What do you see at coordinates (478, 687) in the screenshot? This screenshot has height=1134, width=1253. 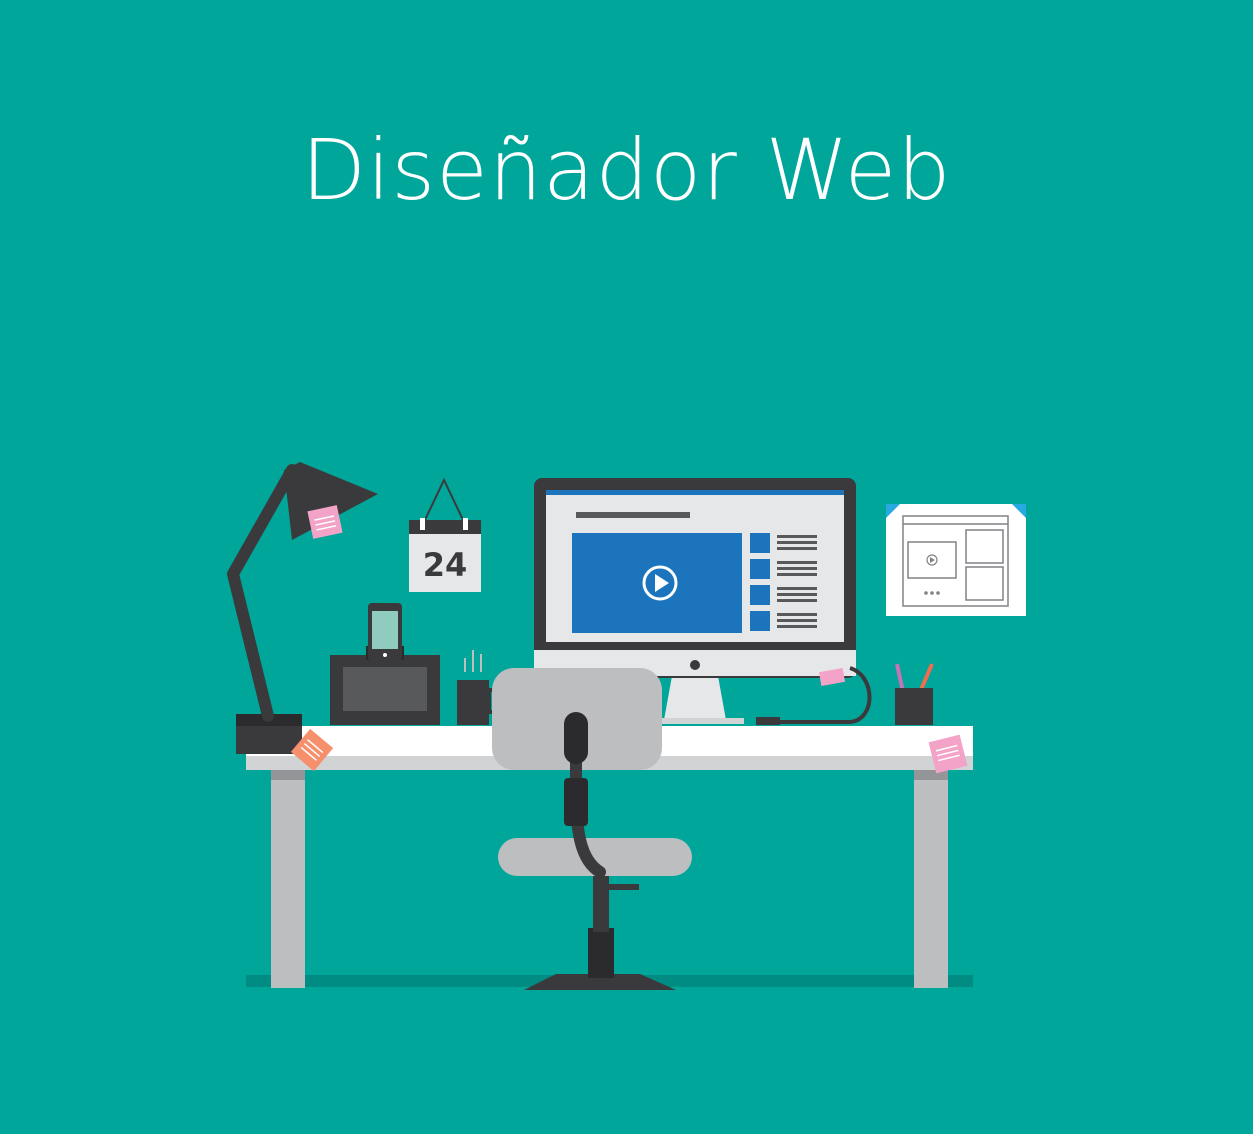 I see `mug-icon` at bounding box center [478, 687].